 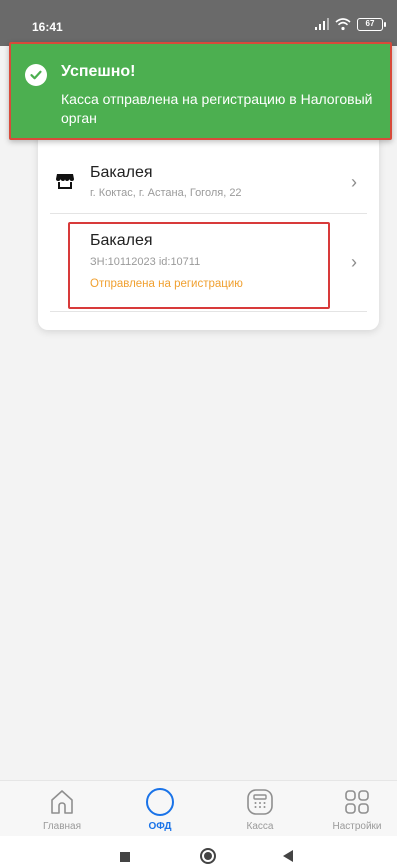 I want to click on calculator-icon, so click(x=260, y=802).